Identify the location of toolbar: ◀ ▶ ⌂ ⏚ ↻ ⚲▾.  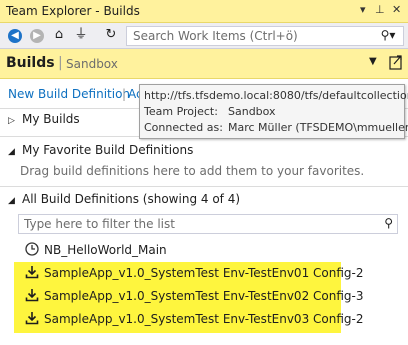
(204, 36).